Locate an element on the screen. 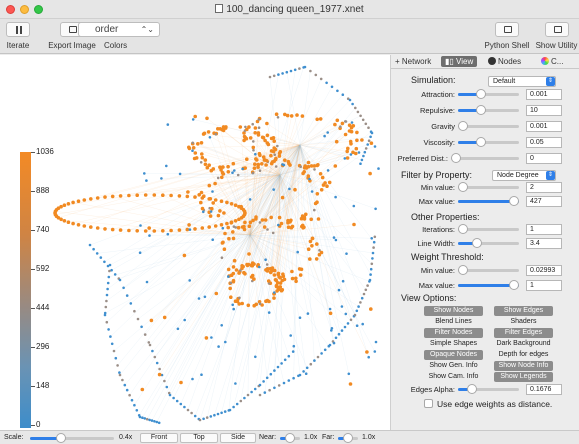 The image size is (579, 444). view-option-depth-for-edges-button: Depth for edges is located at coordinates (523, 355).